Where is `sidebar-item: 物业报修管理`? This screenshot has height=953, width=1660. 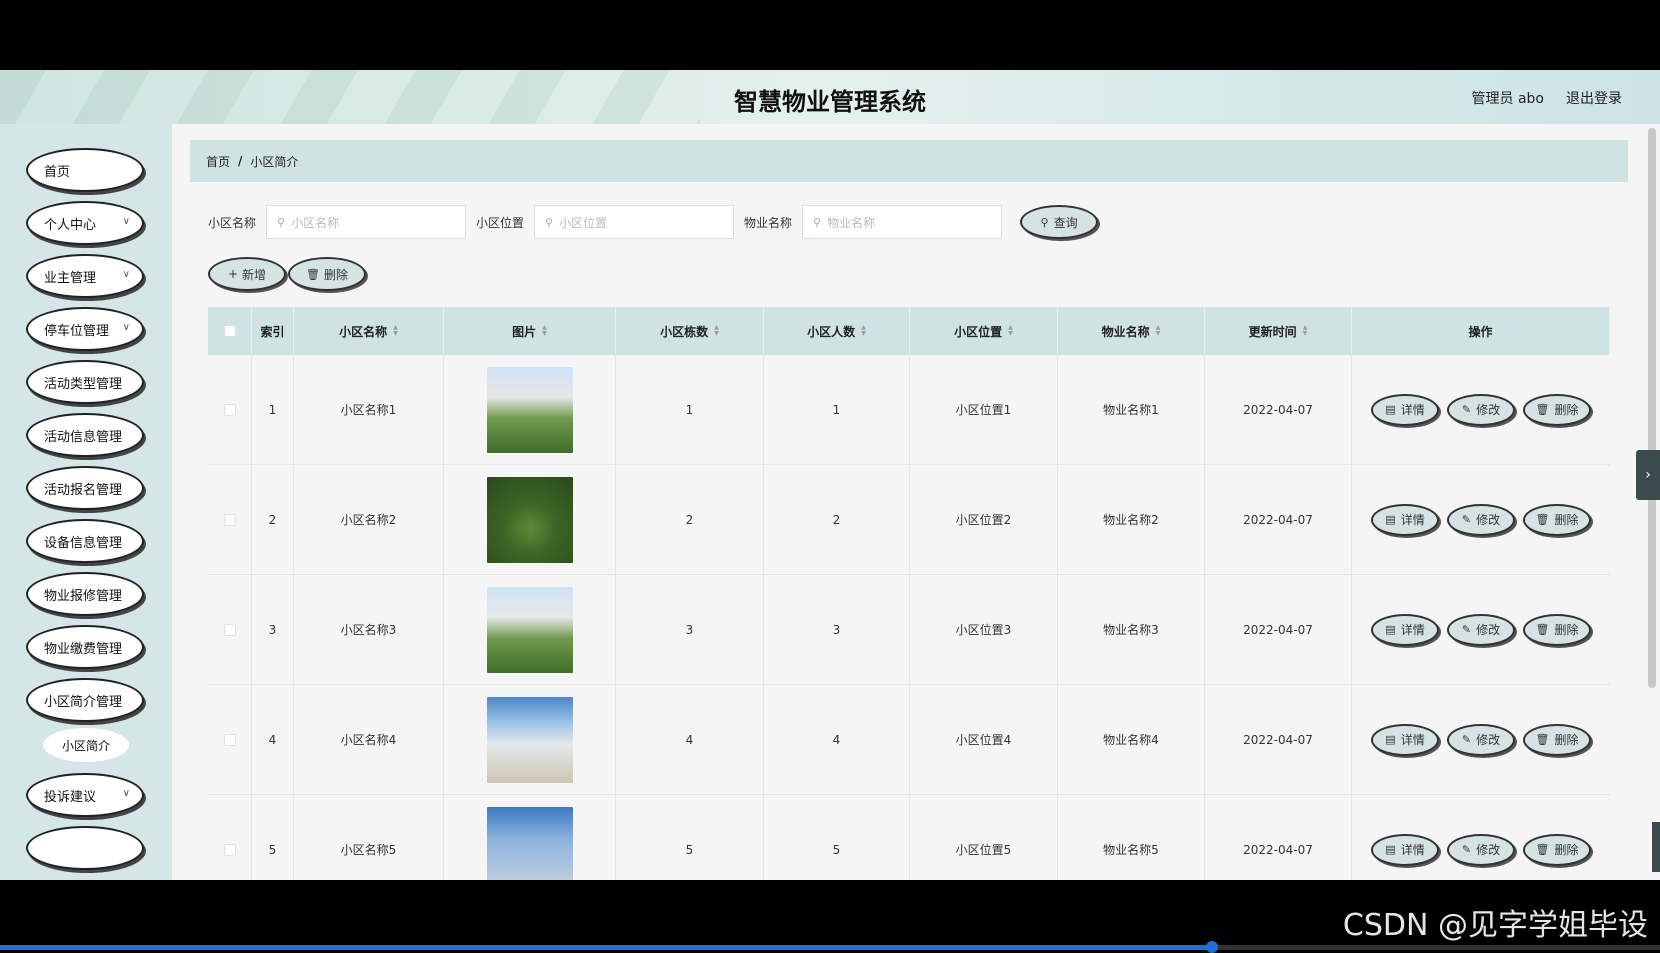
sidebar-item: 物业报修管理 is located at coordinates (85, 594).